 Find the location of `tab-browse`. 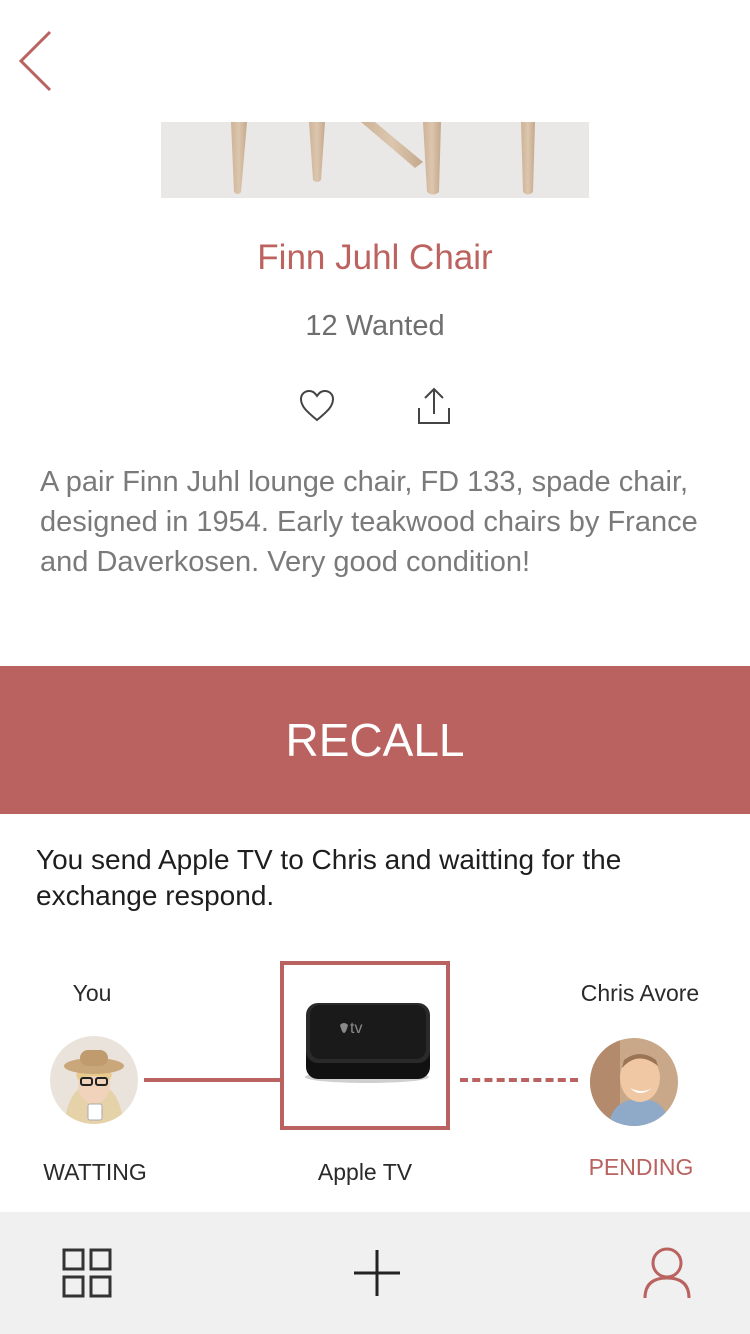

tab-browse is located at coordinates (87, 1273).